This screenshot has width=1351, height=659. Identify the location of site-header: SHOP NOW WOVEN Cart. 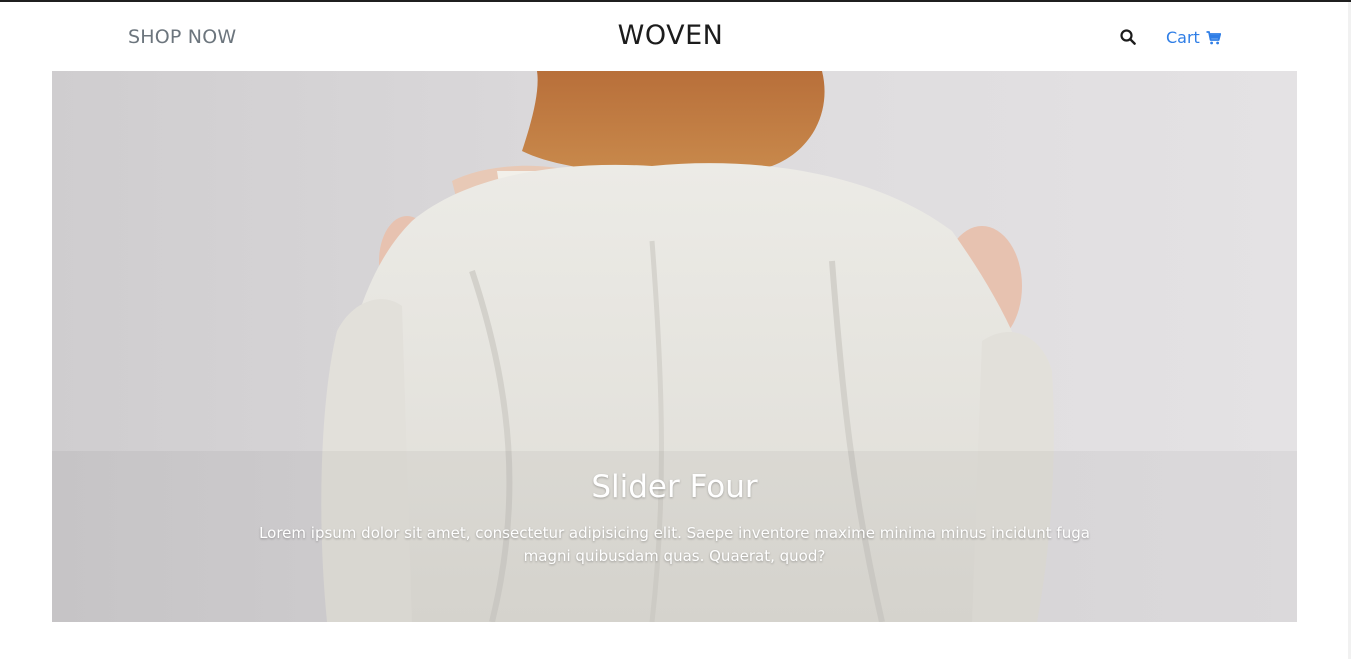
(674, 36).